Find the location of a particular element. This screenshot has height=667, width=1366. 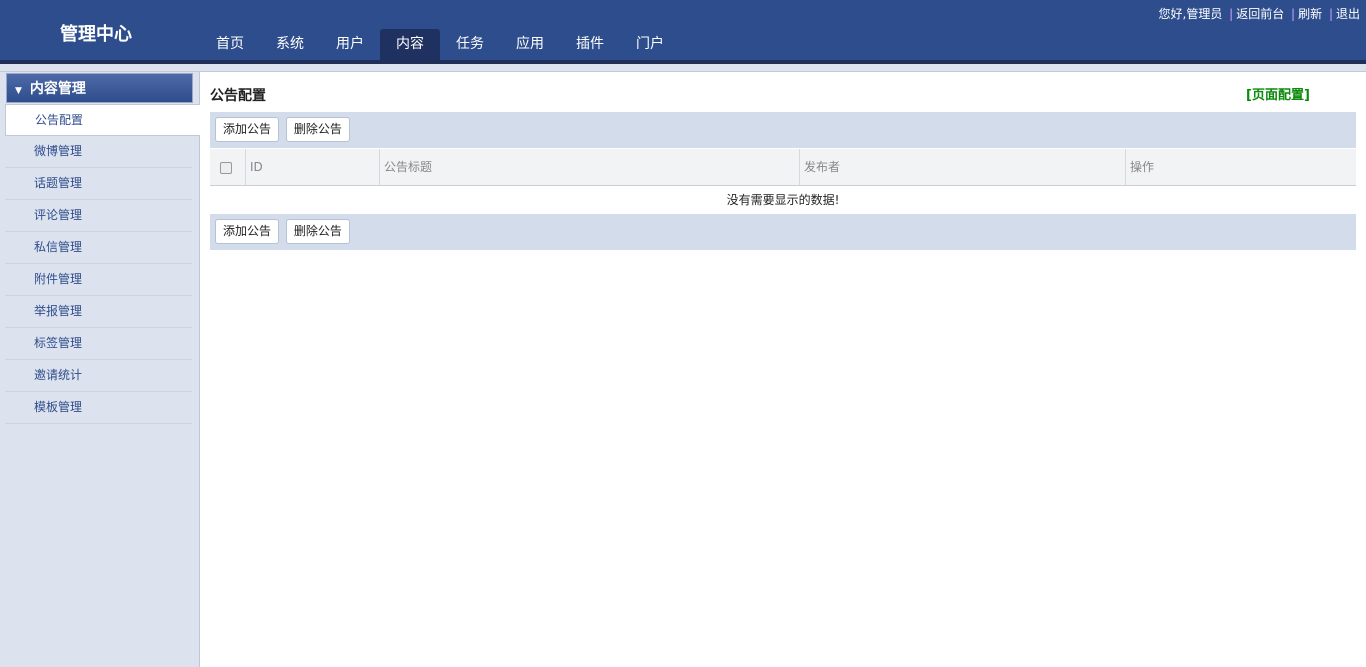

sidebar-item-report: 举报管理 is located at coordinates (98, 312).